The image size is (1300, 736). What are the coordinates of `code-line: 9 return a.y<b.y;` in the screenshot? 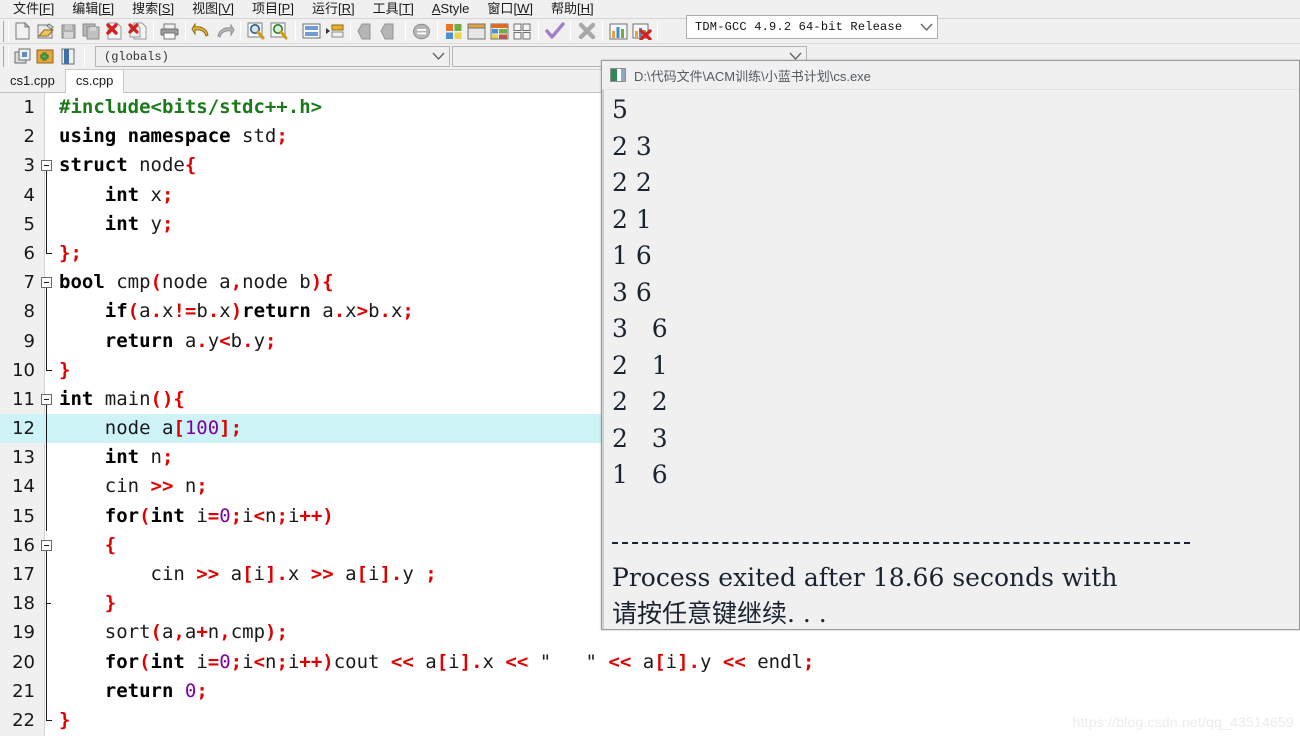 It's located at (650, 341).